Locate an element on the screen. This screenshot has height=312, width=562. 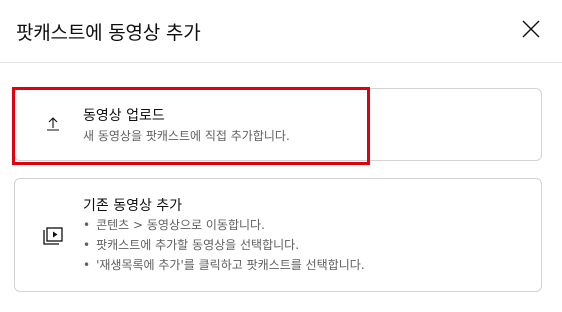
close-button is located at coordinates (531, 29).